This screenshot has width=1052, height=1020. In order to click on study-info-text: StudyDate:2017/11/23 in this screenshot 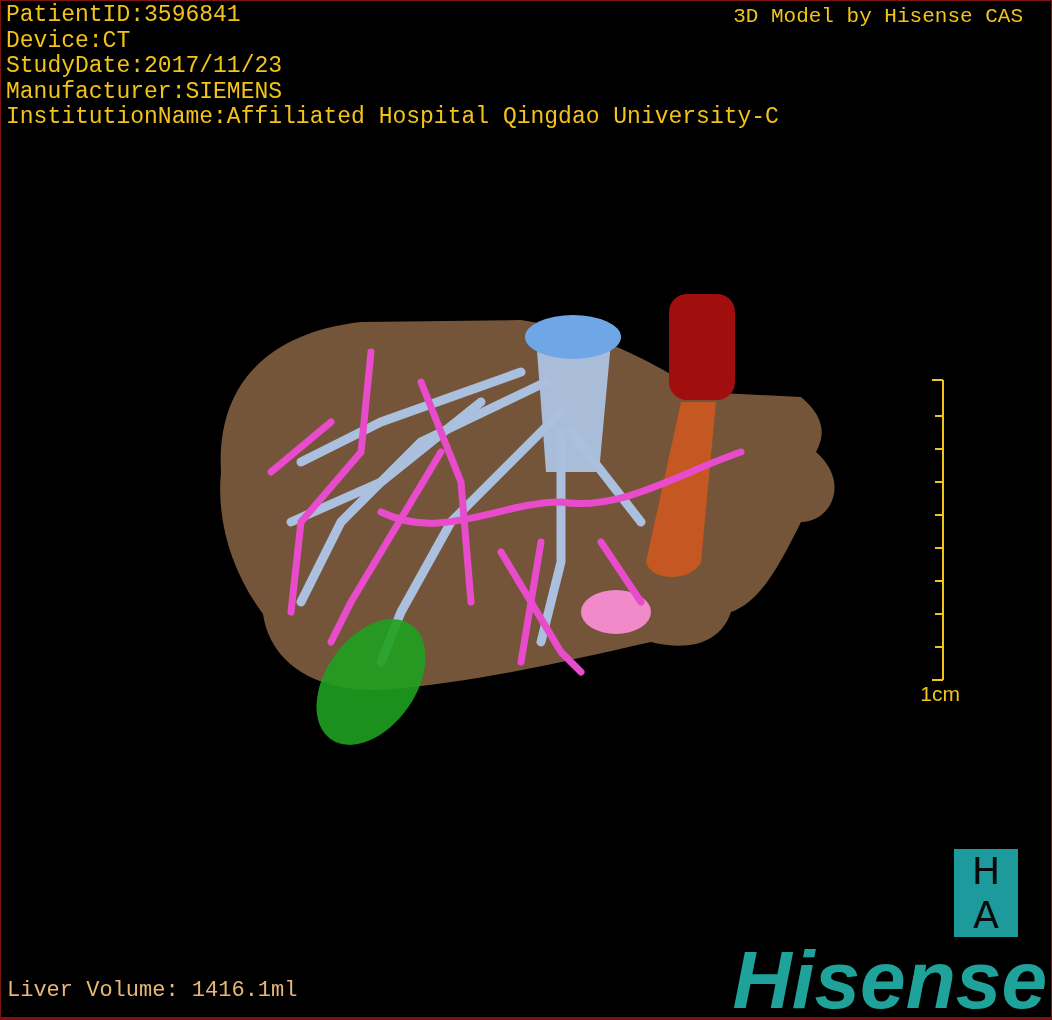, I will do `click(144, 67)`.